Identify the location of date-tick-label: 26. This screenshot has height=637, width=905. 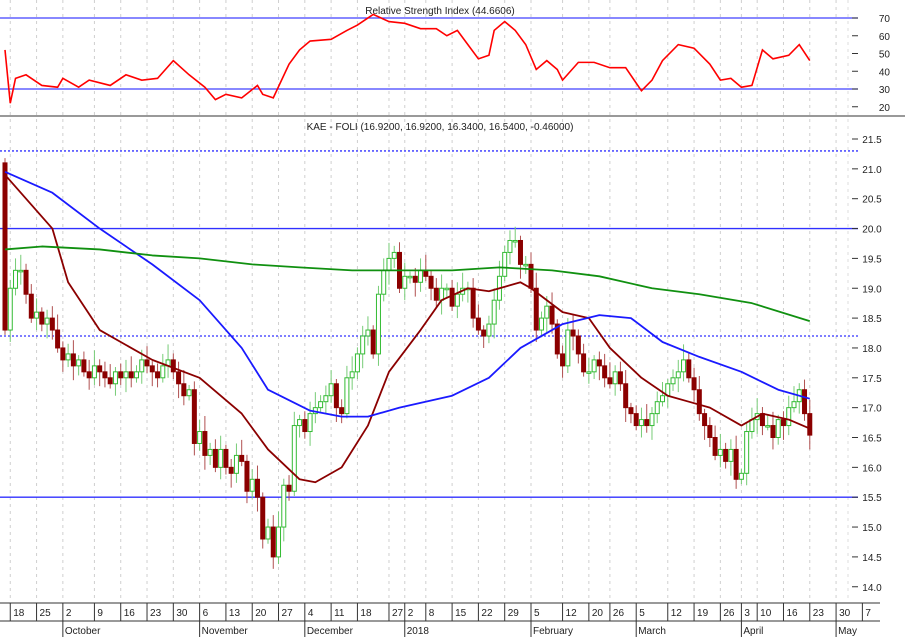
(619, 613).